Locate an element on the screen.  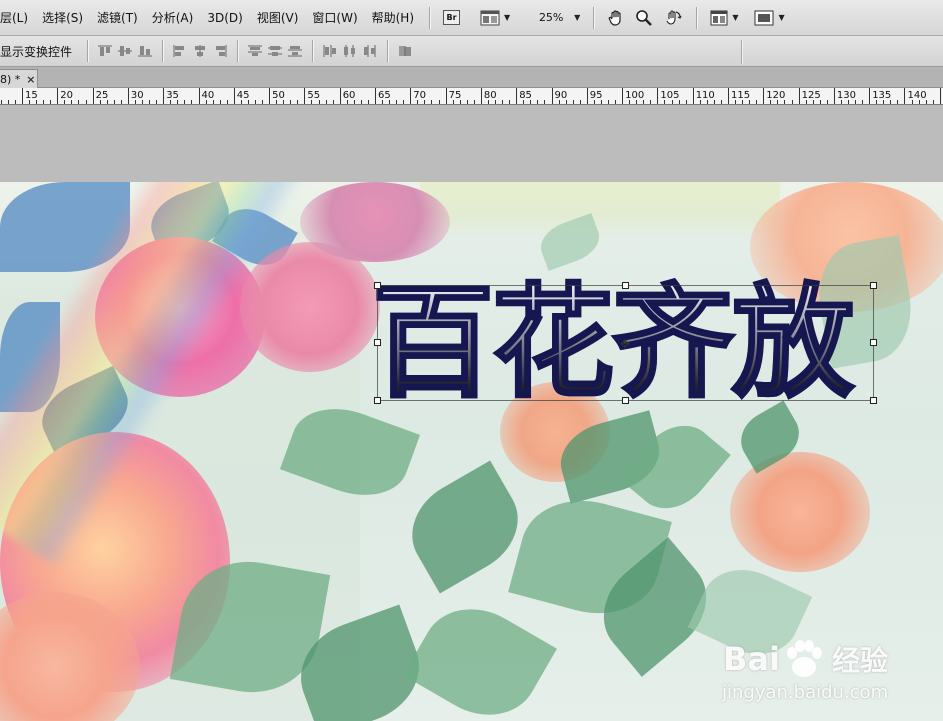
align-top-edges-icon is located at coordinates (105, 51).